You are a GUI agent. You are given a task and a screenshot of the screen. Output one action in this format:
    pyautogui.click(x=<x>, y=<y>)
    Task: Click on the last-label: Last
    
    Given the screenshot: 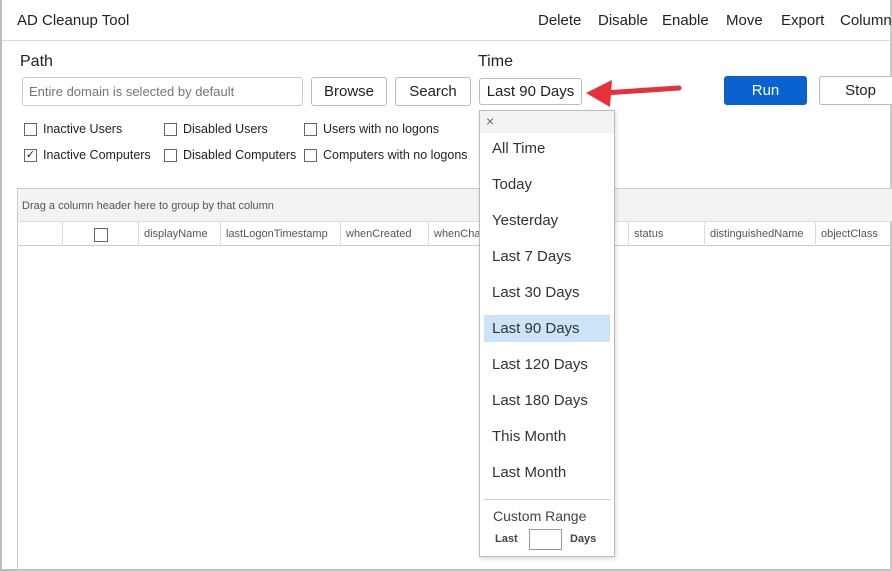 What is the action you would take?
    pyautogui.click(x=506, y=539)
    